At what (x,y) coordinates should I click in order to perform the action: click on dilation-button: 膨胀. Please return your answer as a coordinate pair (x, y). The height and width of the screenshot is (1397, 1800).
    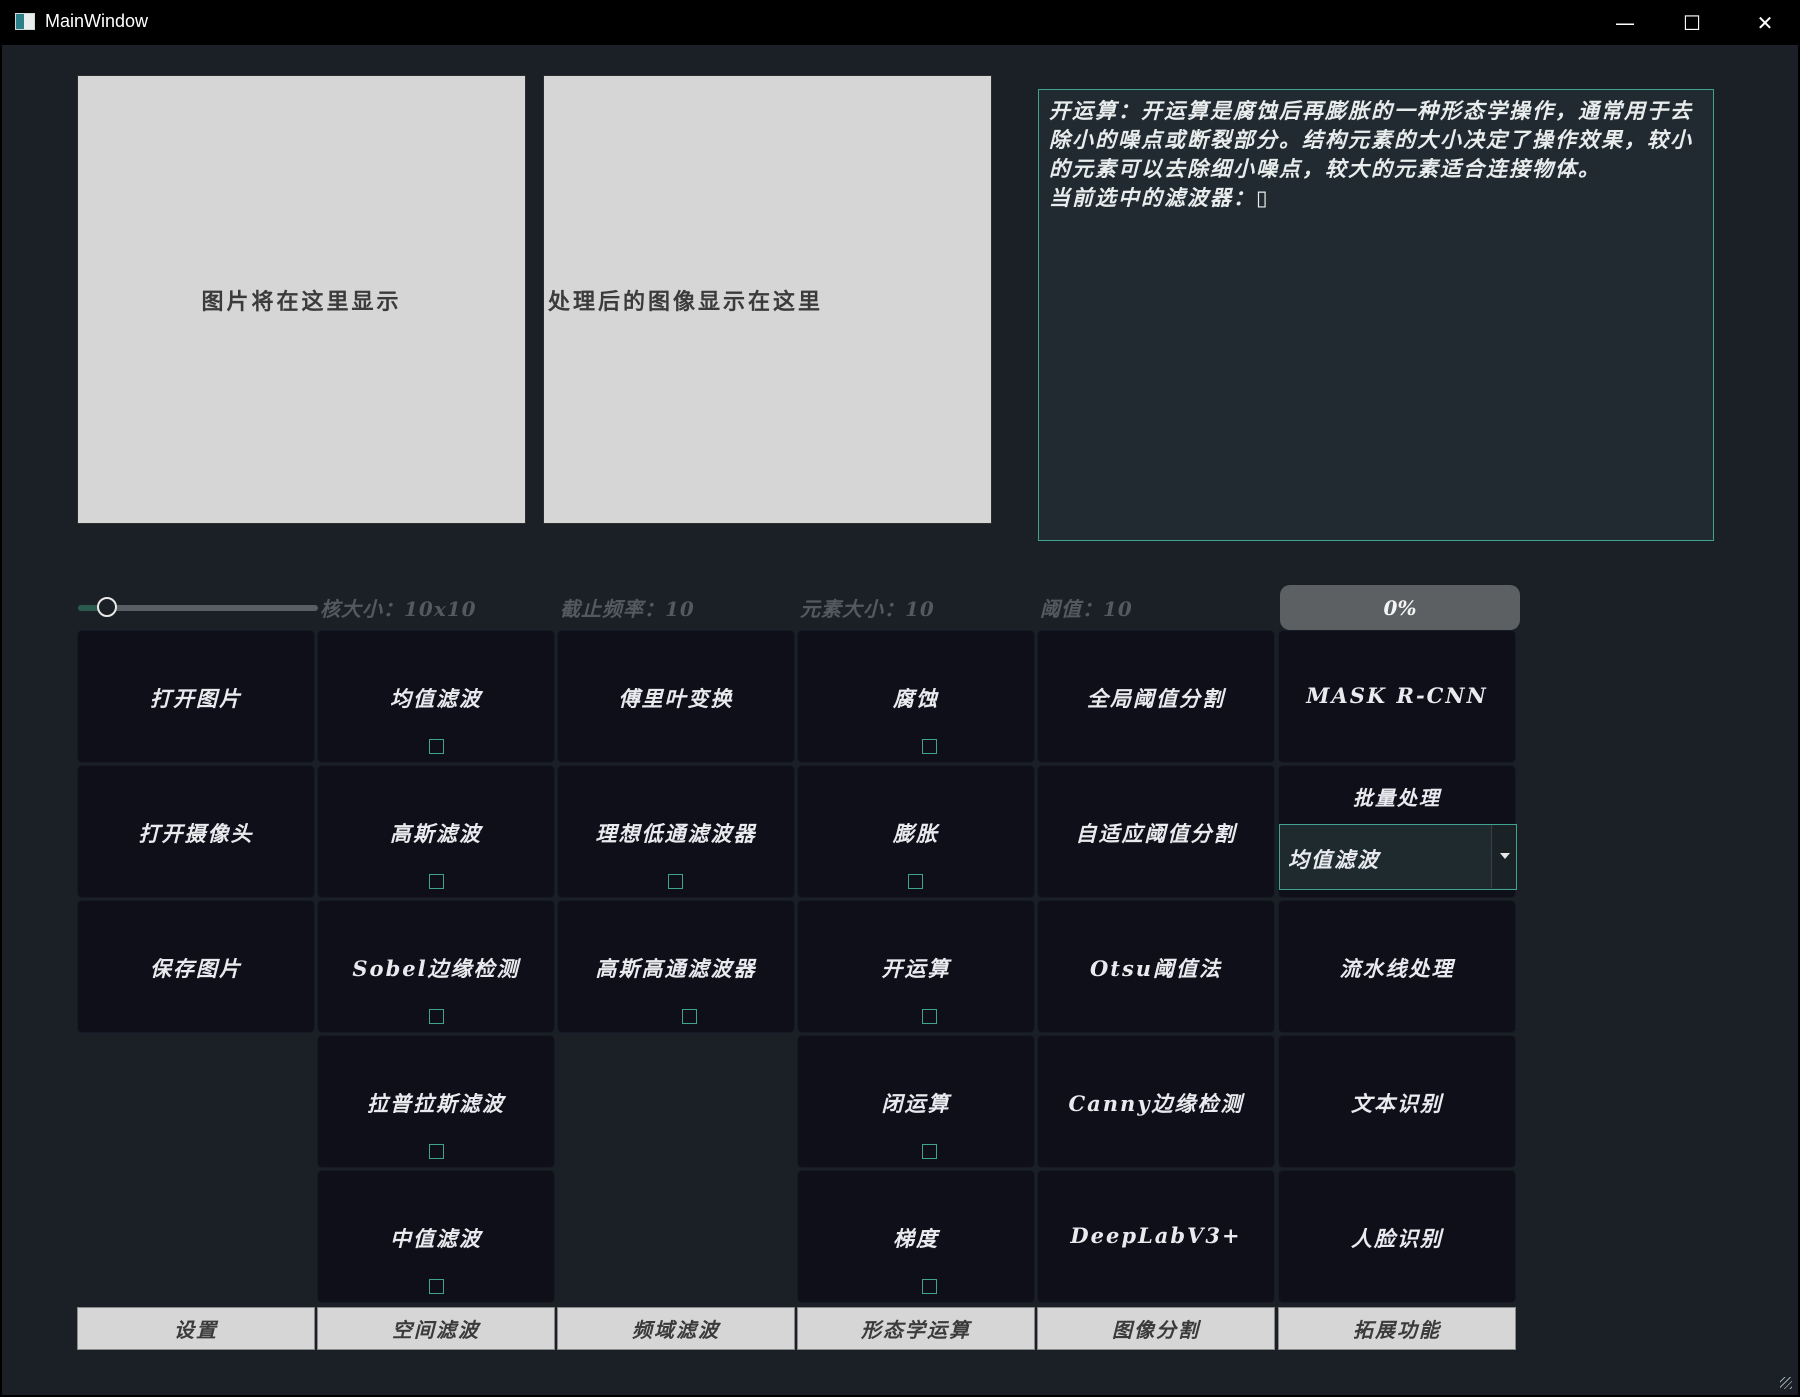
    Looking at the image, I should click on (916, 831).